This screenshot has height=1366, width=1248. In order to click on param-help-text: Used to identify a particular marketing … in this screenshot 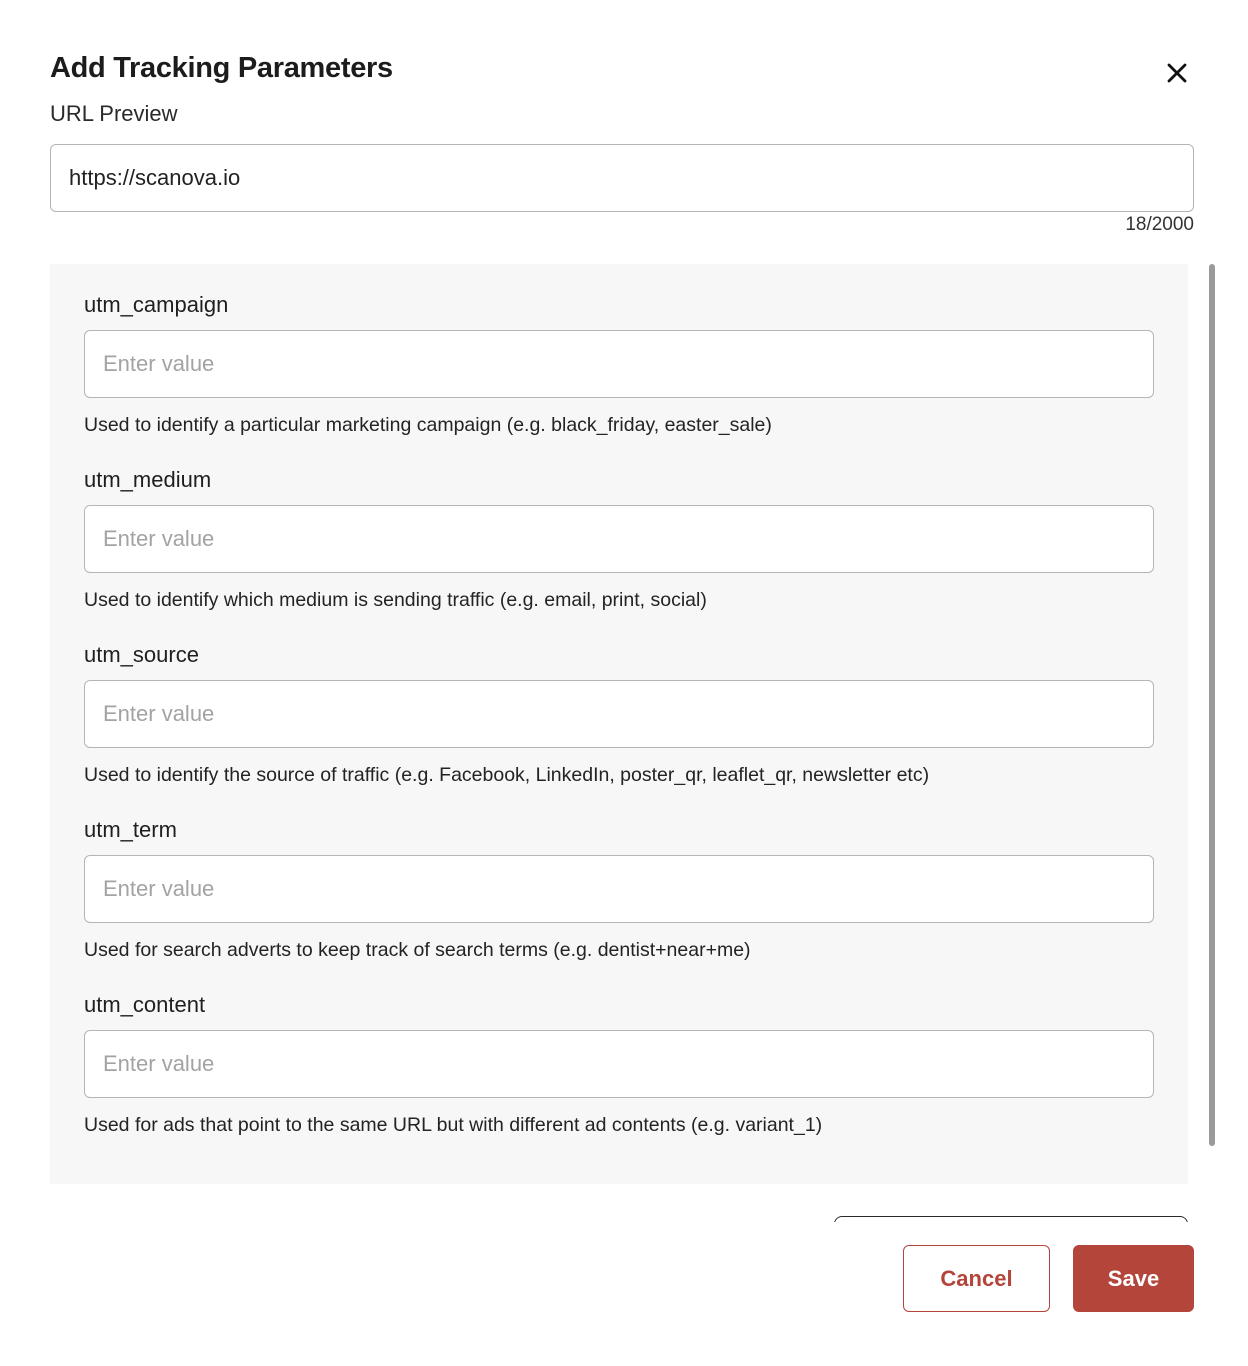, I will do `click(428, 425)`.